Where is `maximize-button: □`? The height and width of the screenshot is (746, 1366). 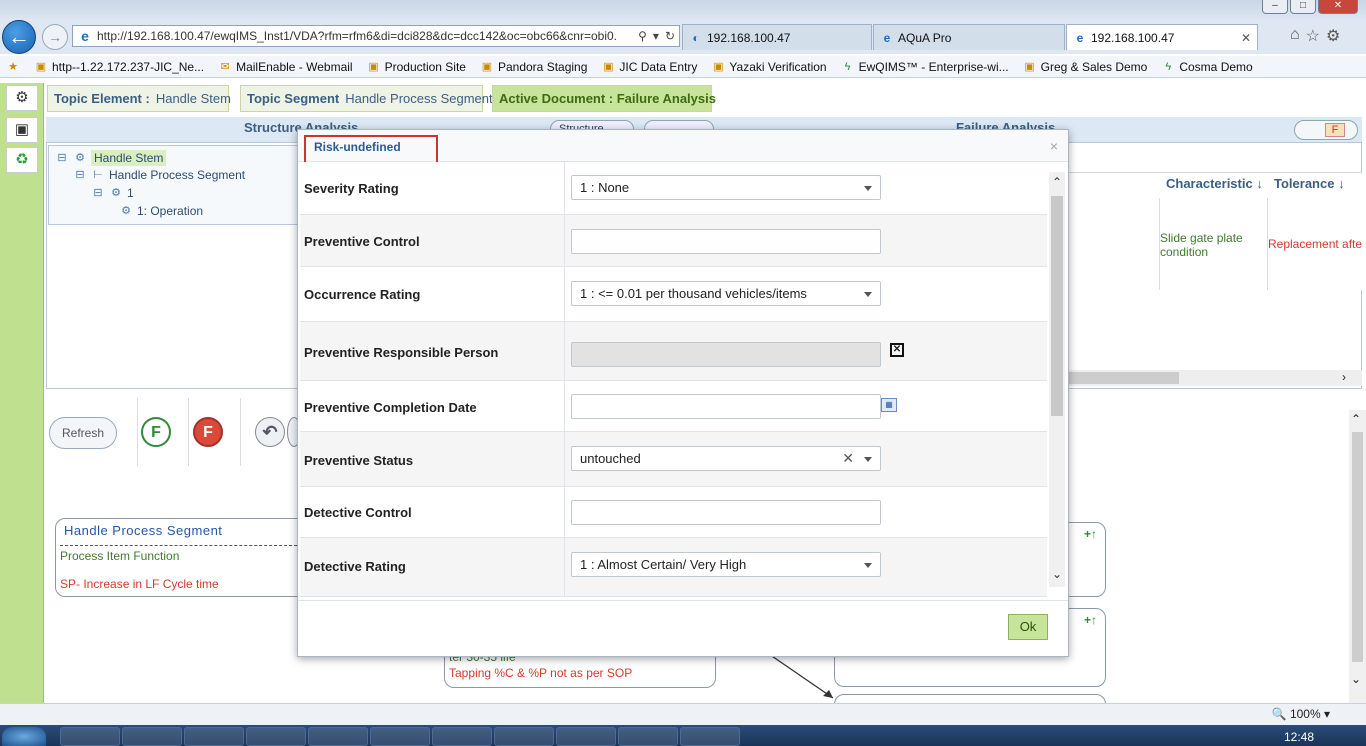
maximize-button: □ is located at coordinates (1303, 7).